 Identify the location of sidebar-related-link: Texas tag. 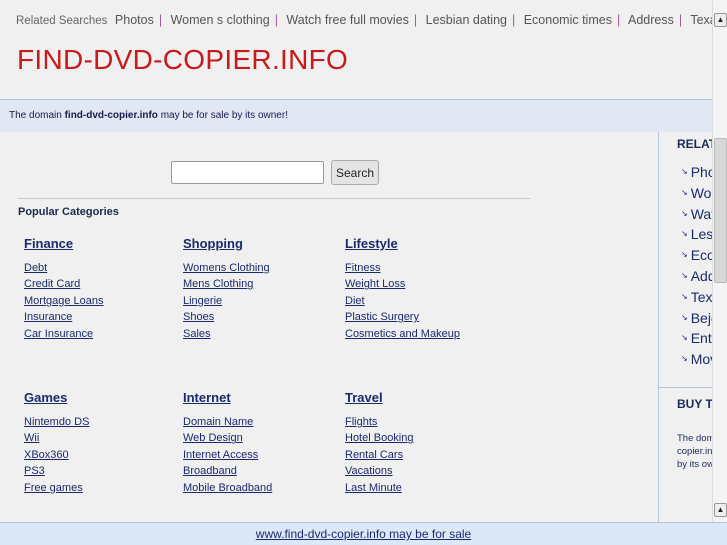
(696, 297).